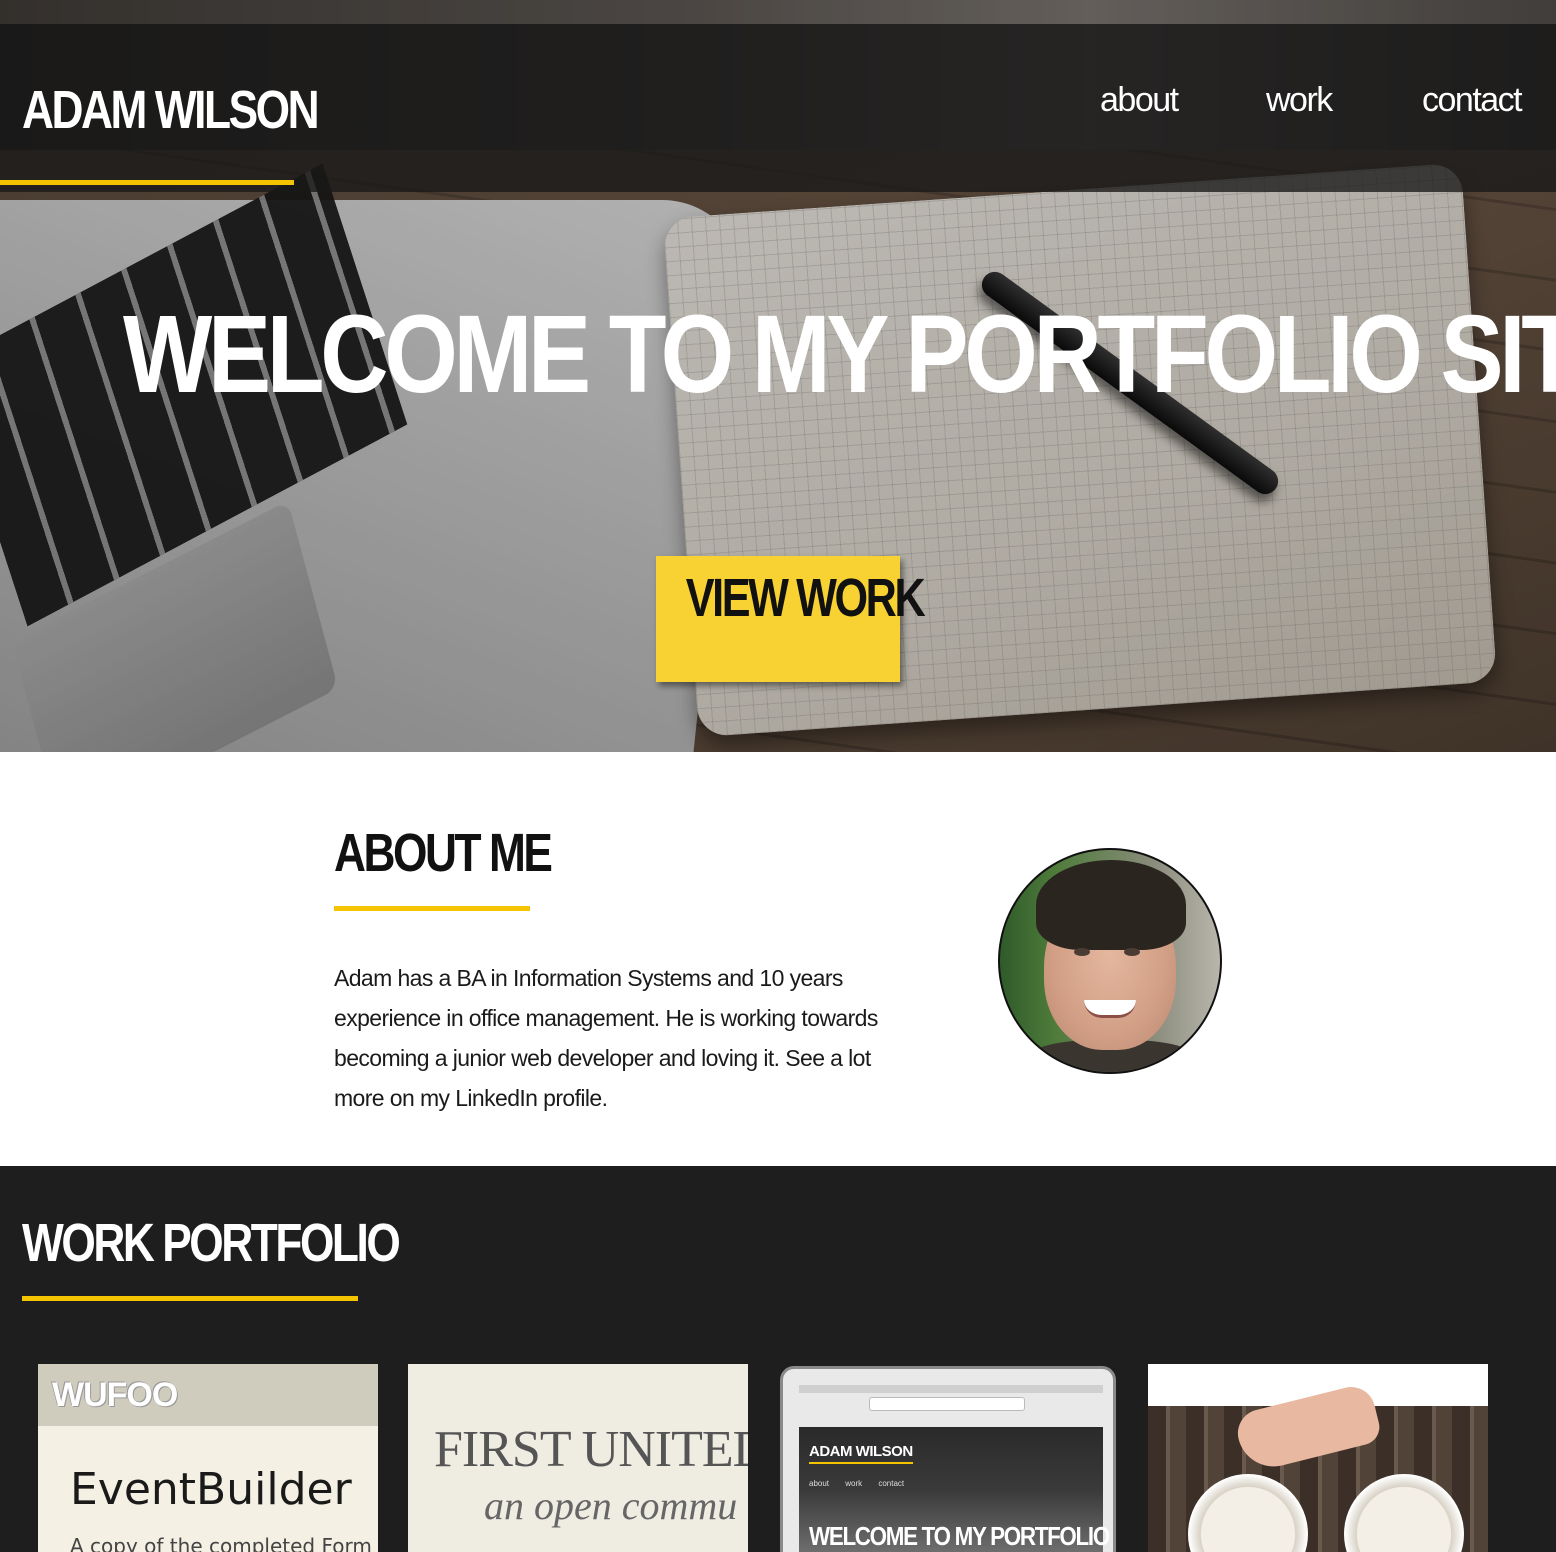 The width and height of the screenshot is (1556, 1552). I want to click on hero-title: WELCOME TO MY PORTFOLIO SITE, so click(778, 355).